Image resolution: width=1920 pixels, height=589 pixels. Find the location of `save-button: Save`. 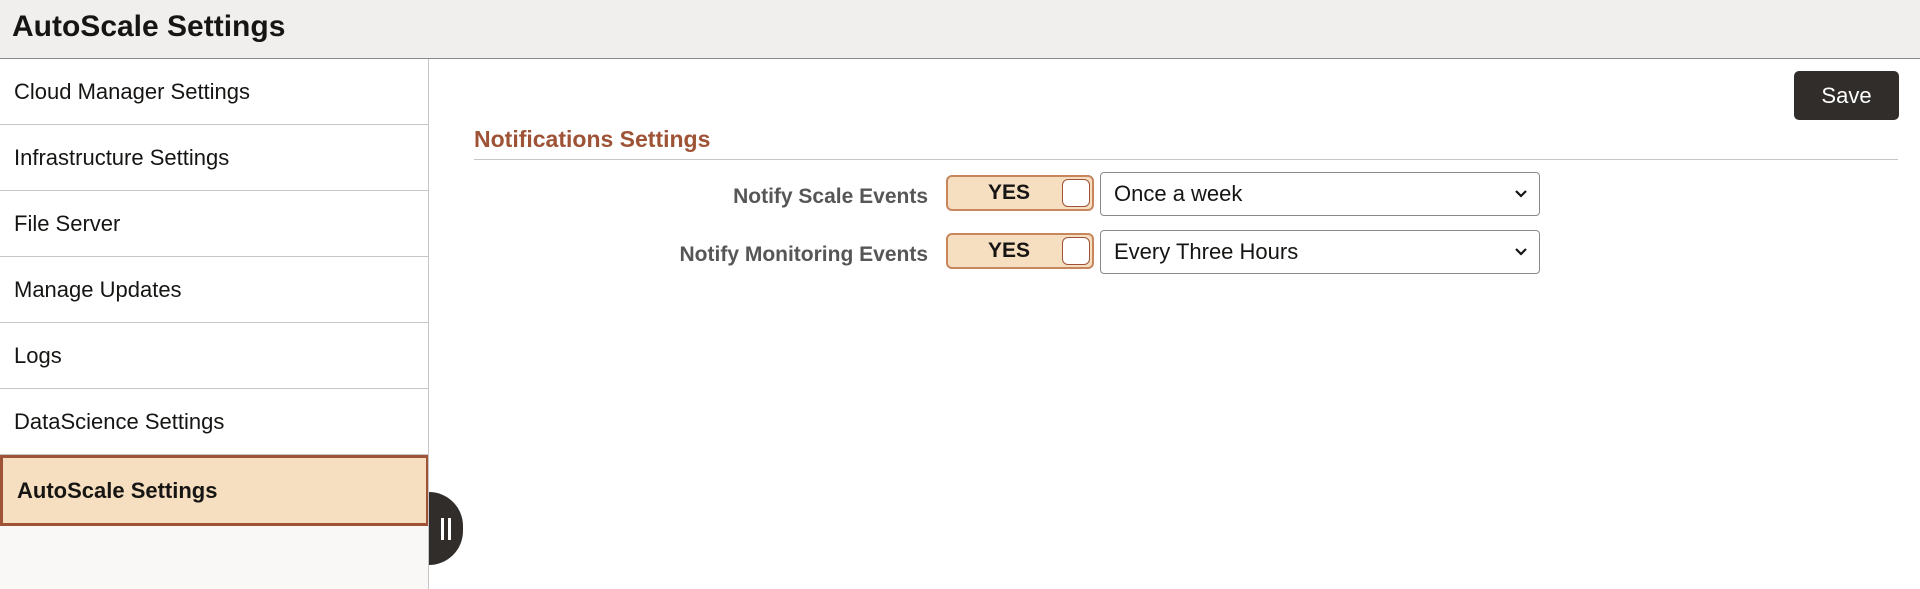

save-button: Save is located at coordinates (1846, 95).